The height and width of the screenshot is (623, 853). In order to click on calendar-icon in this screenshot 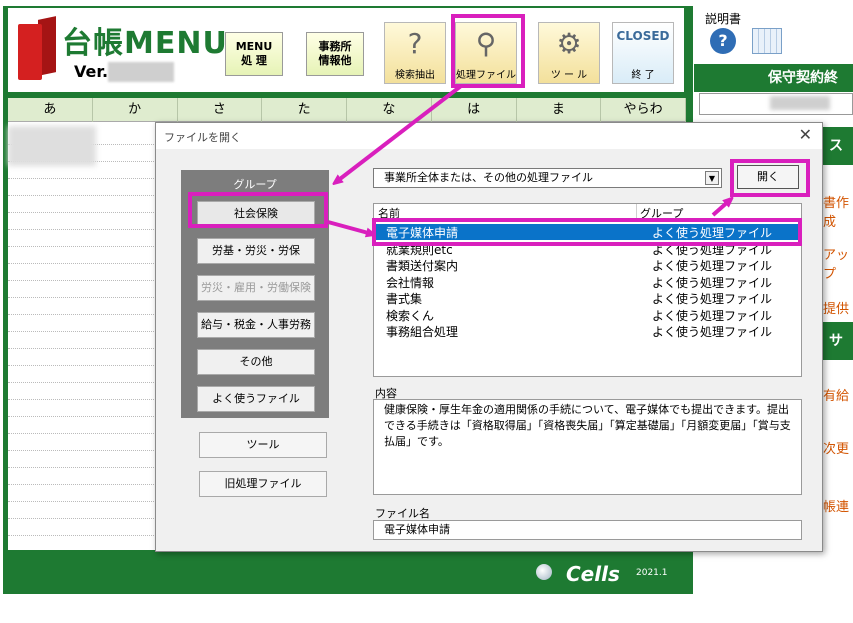, I will do `click(767, 41)`.